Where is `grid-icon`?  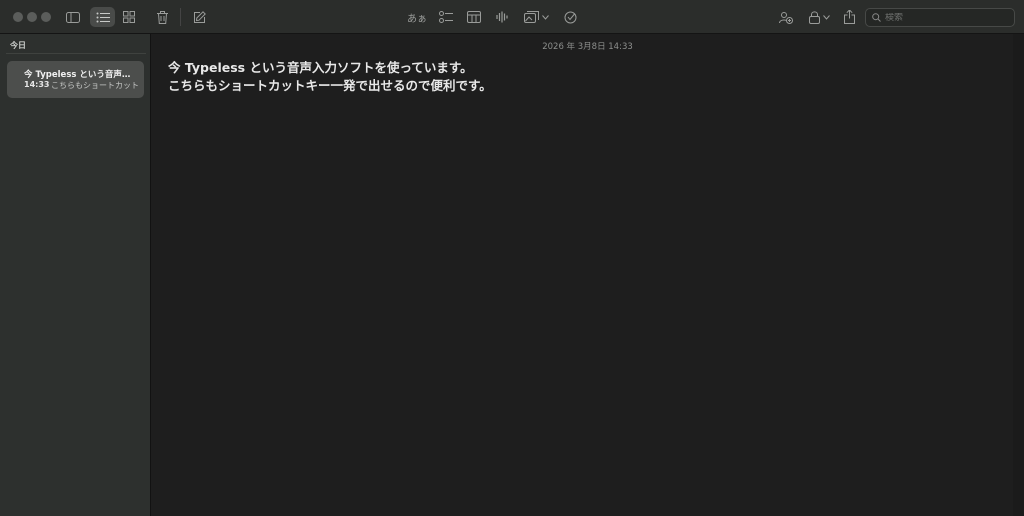 grid-icon is located at coordinates (129, 17).